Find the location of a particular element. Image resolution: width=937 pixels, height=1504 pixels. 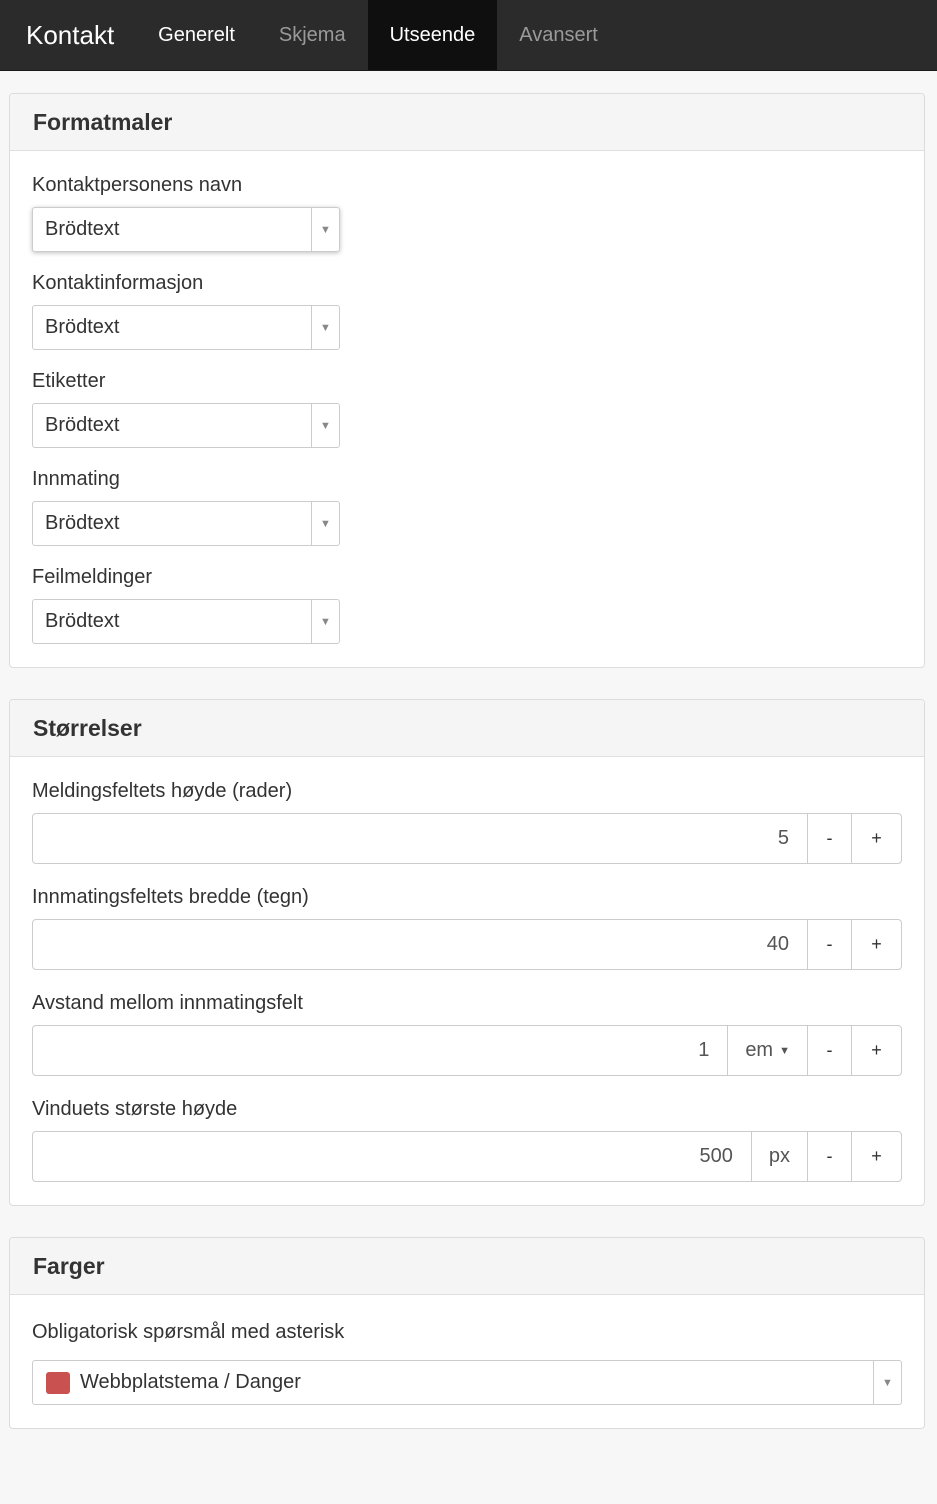

unit-label: px is located at coordinates (778, 1156).